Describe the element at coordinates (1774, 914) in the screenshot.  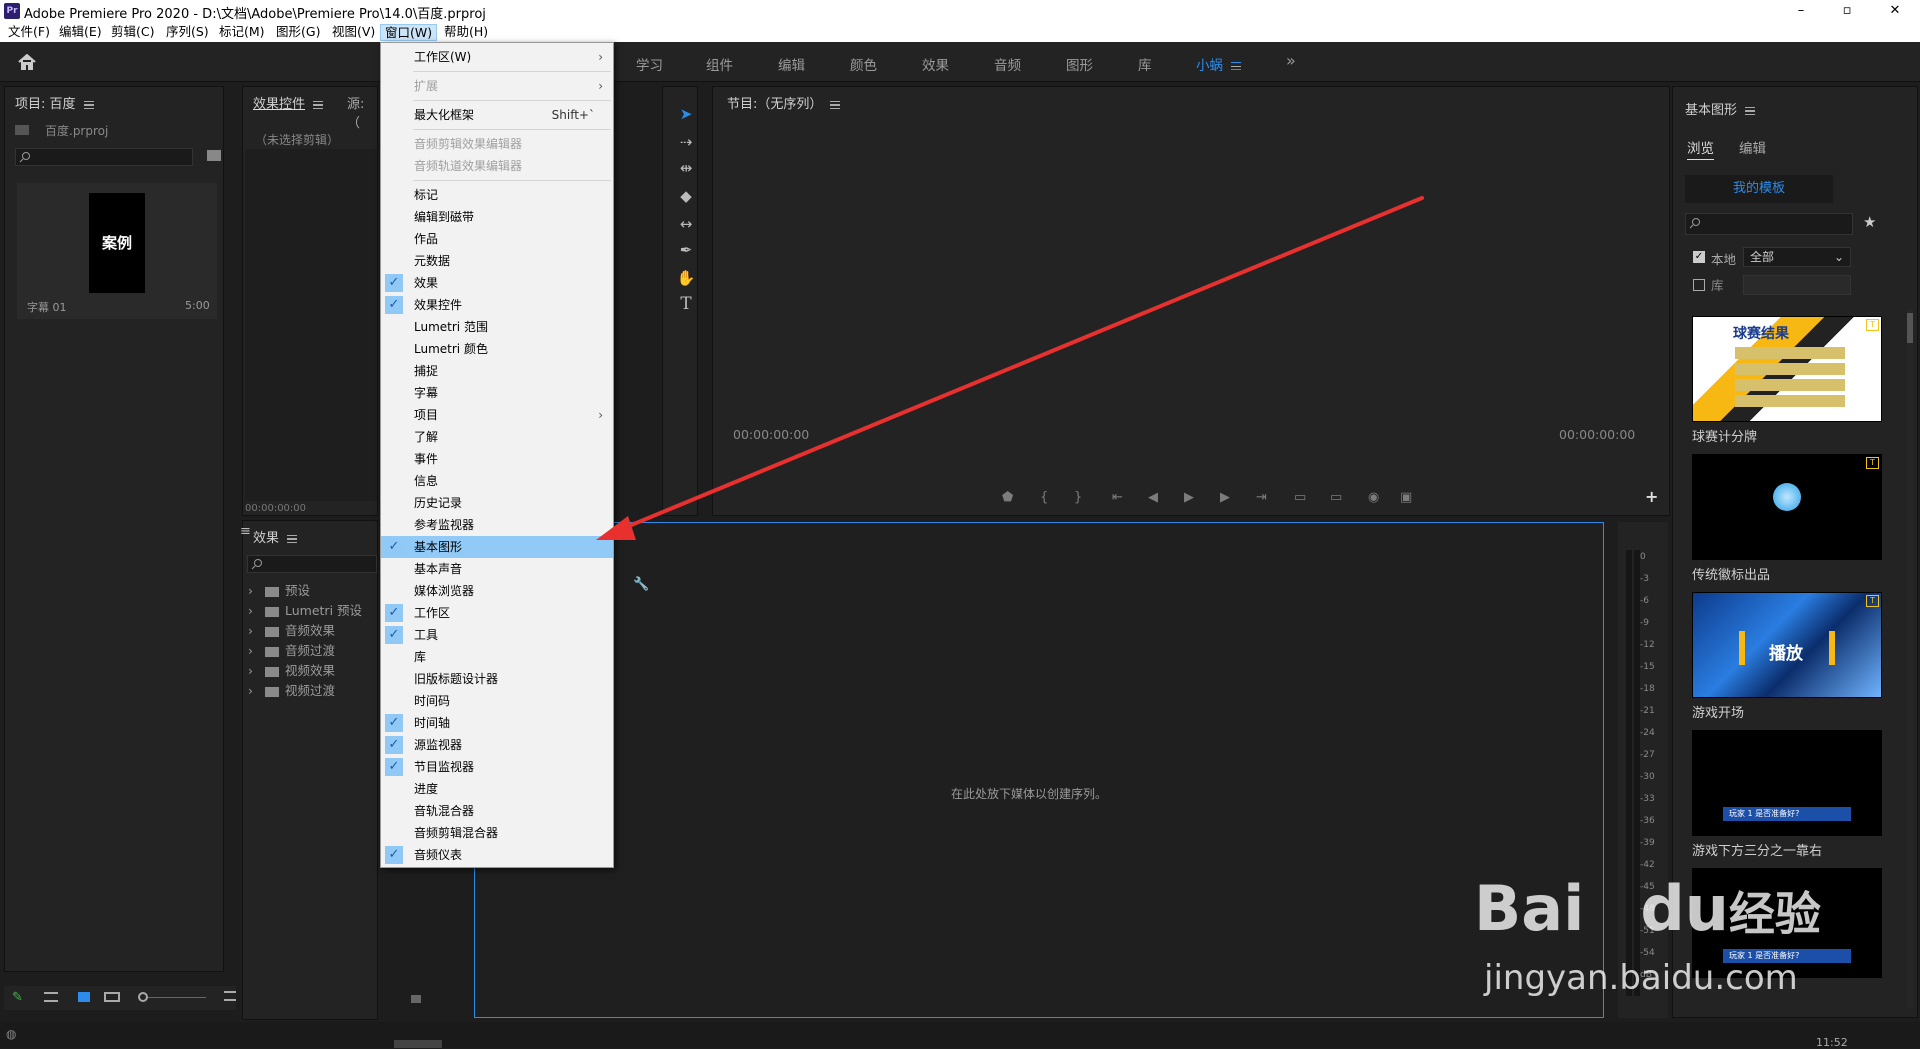
I see `watermark-jingyan: 经验` at that location.